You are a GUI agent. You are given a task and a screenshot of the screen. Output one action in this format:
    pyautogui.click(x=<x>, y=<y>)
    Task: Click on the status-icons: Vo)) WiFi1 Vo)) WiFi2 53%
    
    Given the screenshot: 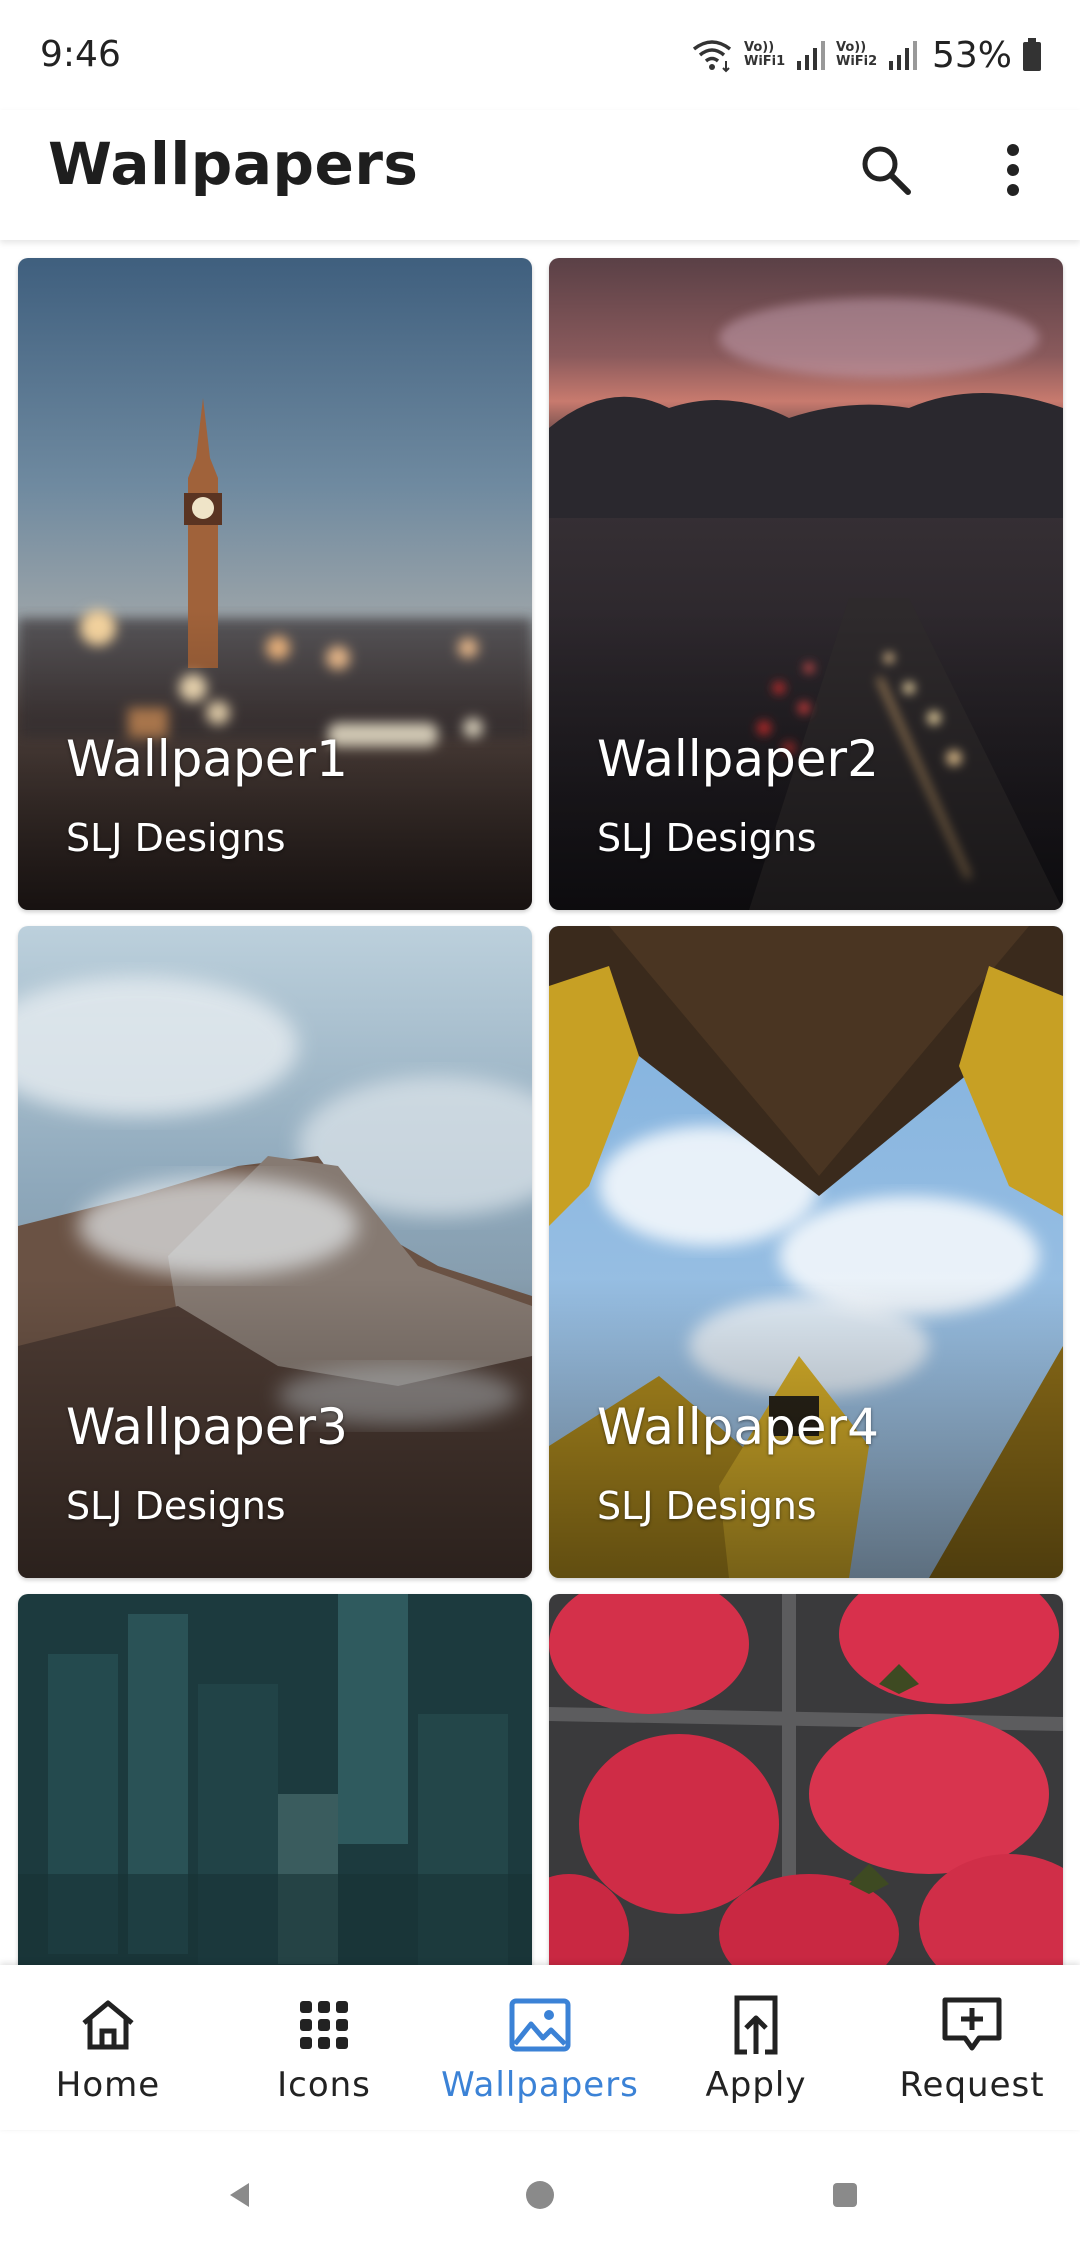 What is the action you would take?
    pyautogui.click(x=866, y=55)
    